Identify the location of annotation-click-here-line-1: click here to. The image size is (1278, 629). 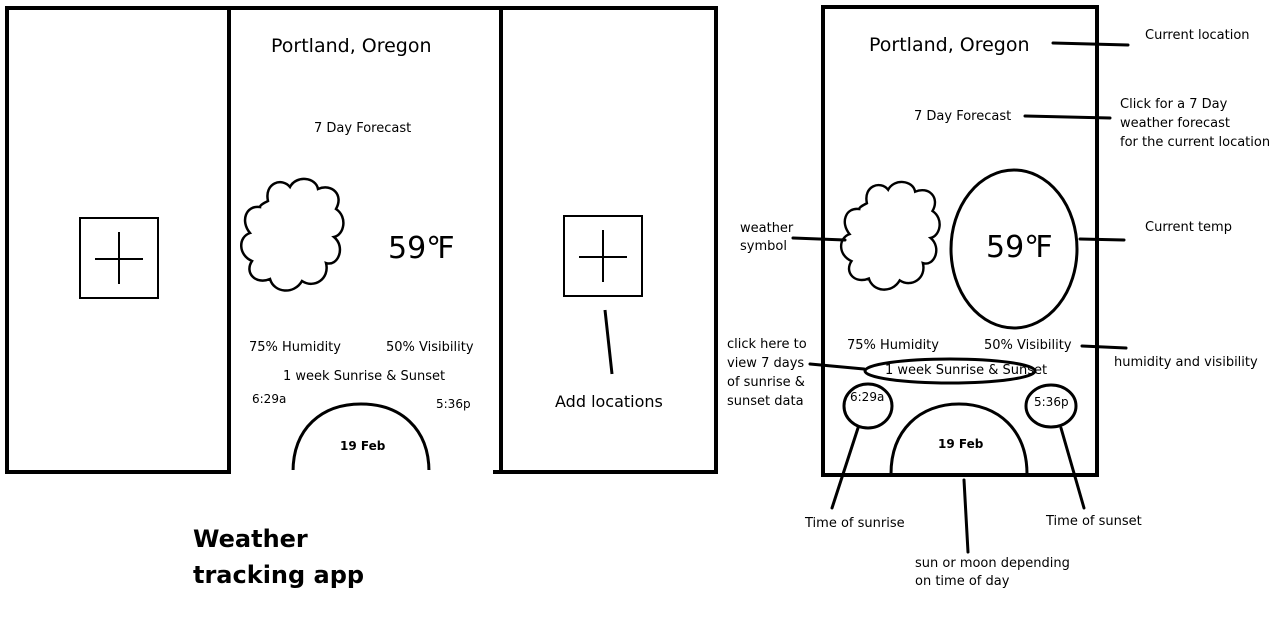
(767, 344).